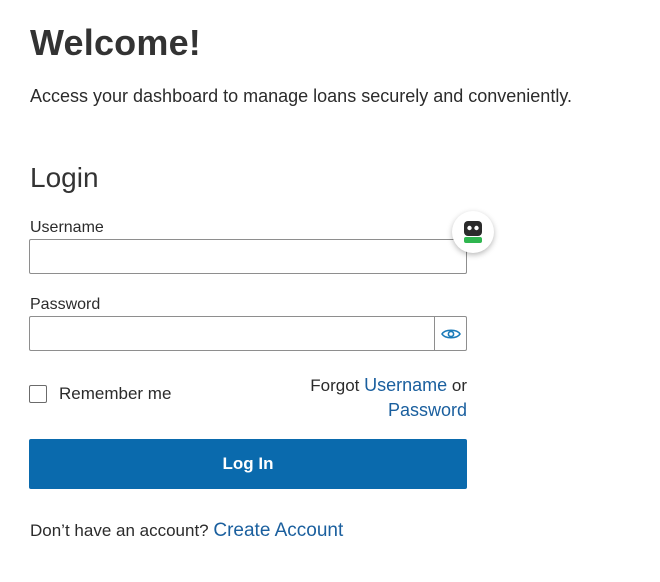 This screenshot has height=582, width=660. Describe the element at coordinates (248, 464) in the screenshot. I see `login-button: Log In` at that location.